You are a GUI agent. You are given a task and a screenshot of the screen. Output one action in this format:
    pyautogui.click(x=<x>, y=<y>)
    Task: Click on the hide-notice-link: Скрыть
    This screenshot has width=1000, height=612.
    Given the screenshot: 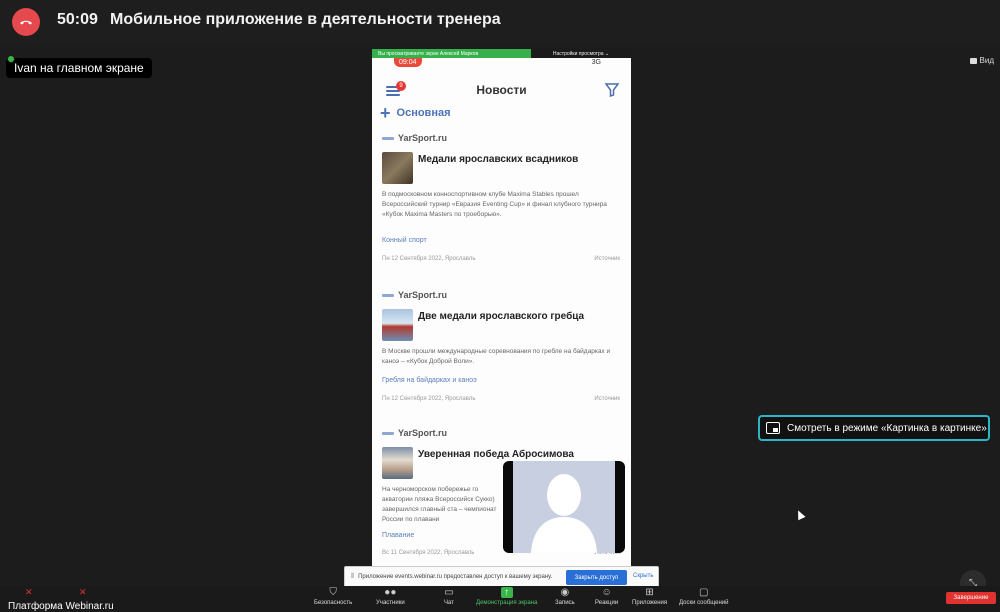 What is the action you would take?
    pyautogui.click(x=643, y=576)
    